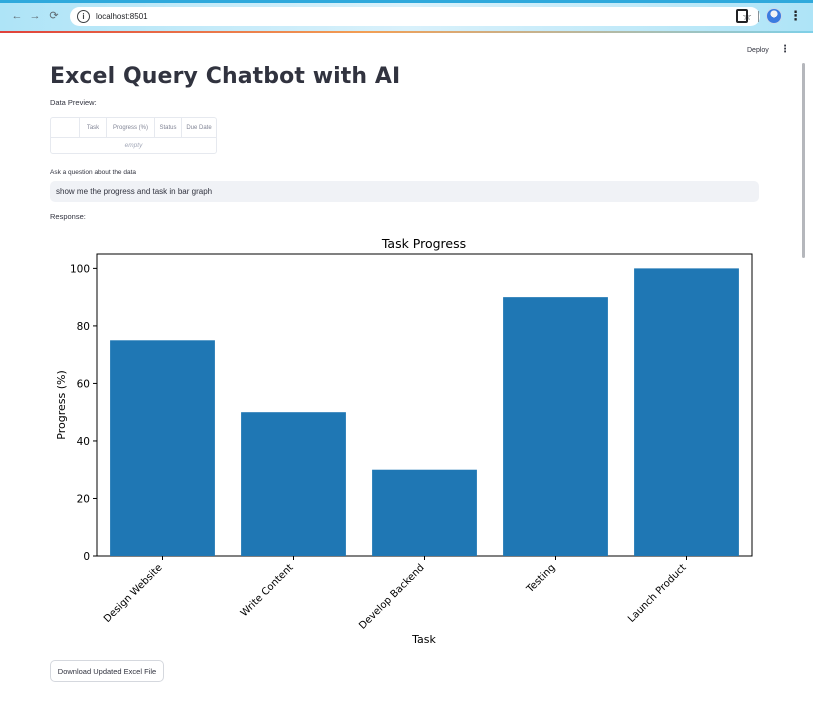 This screenshot has height=718, width=813. Describe the element at coordinates (391, 596) in the screenshot. I see `x-tick-label: Develop Backend` at that location.